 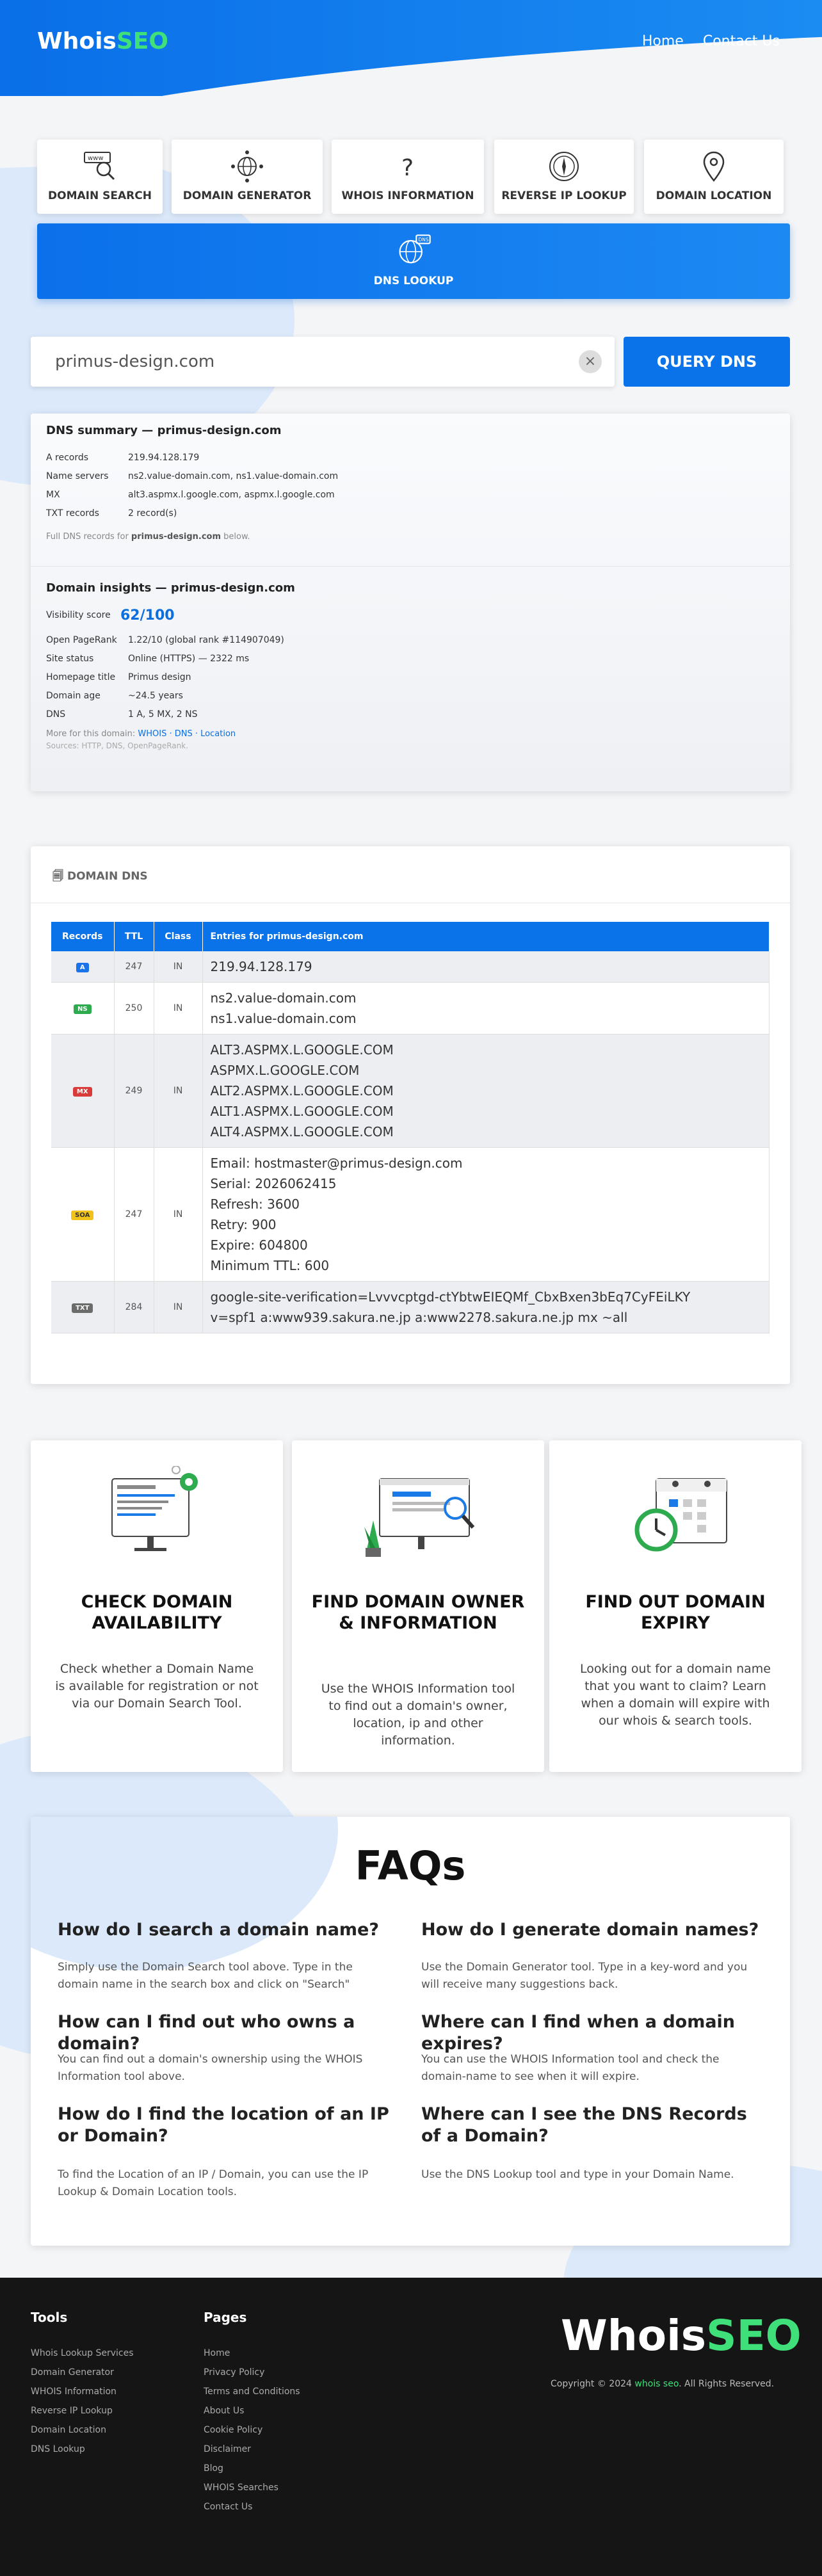 What do you see at coordinates (82, 1215) in the screenshot?
I see `record-type-badge: SOA` at bounding box center [82, 1215].